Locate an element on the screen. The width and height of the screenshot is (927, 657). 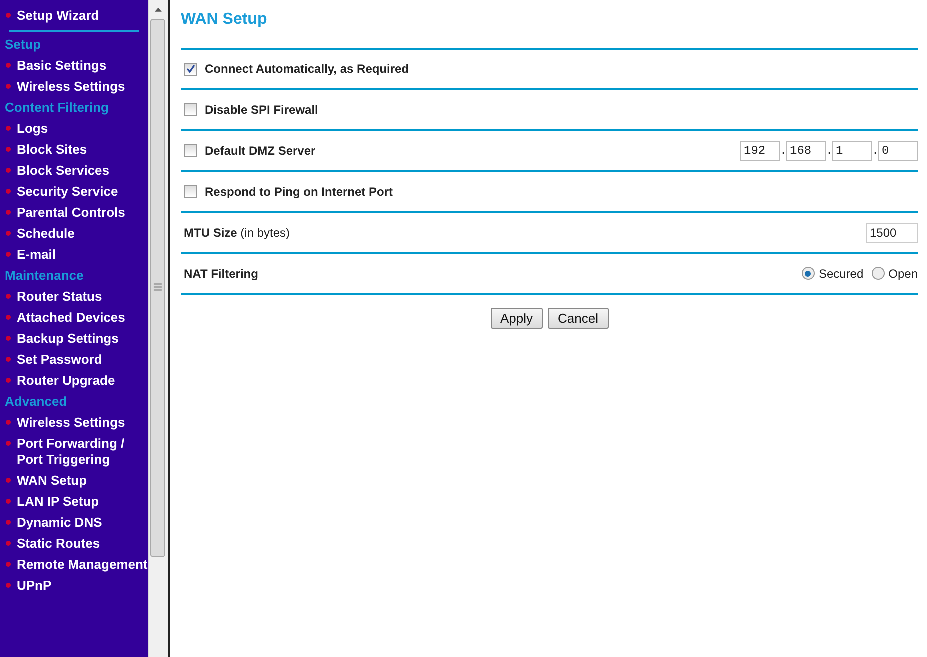
nav-link: Setup Wizard is located at coordinates (58, 16).